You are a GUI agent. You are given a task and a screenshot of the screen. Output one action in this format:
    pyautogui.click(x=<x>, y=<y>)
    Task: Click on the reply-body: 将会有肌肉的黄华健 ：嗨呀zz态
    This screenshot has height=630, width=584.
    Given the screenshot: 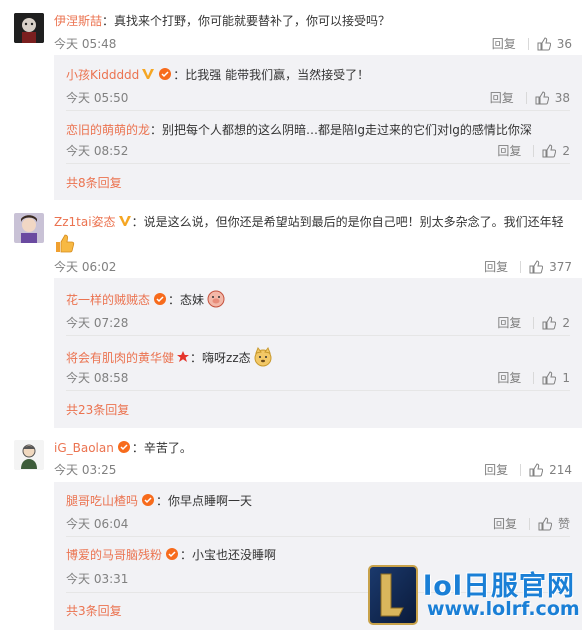 What is the action you would take?
    pyautogui.click(x=169, y=357)
    